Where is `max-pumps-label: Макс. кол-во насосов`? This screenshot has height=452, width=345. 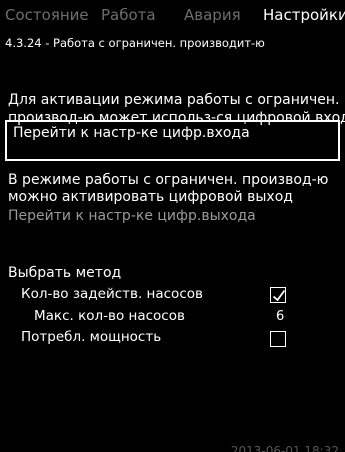
max-pumps-label: Макс. кол-во насосов is located at coordinates (109, 316).